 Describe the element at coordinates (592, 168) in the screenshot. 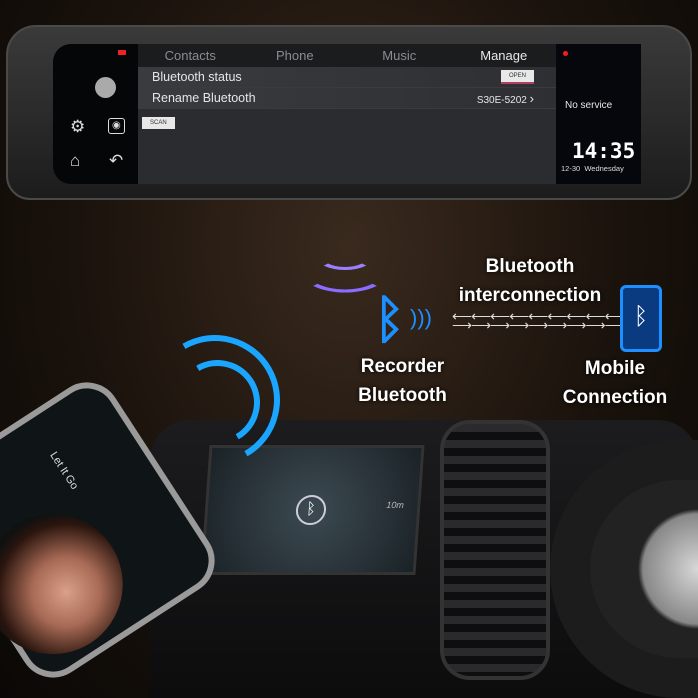

I see `date: 12-30 Wednesday` at that location.